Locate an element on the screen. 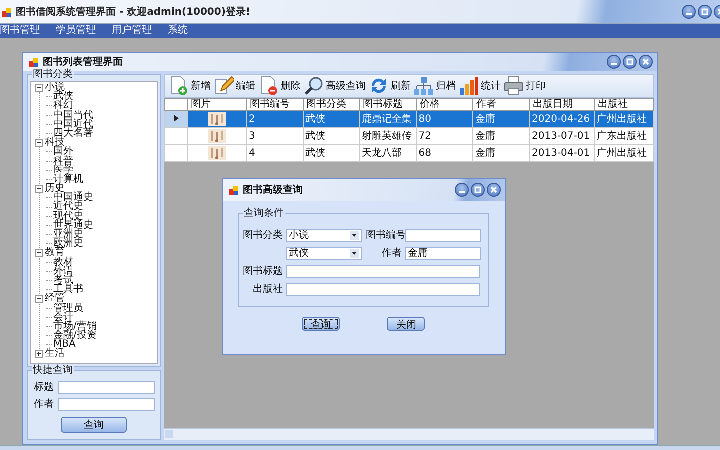  tree-item: 会计 is located at coordinates (64, 317).